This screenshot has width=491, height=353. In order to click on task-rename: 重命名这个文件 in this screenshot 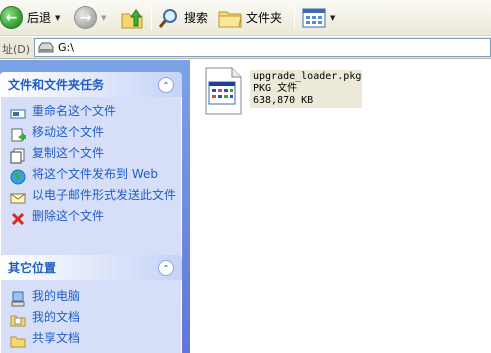, I will do `click(91, 113)`.